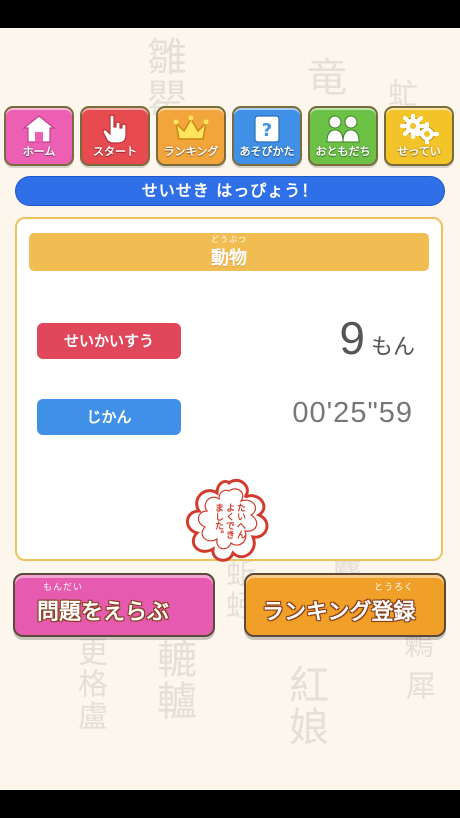 The width and height of the screenshot is (460, 818). What do you see at coordinates (343, 129) in the screenshot?
I see `friends-icon` at bounding box center [343, 129].